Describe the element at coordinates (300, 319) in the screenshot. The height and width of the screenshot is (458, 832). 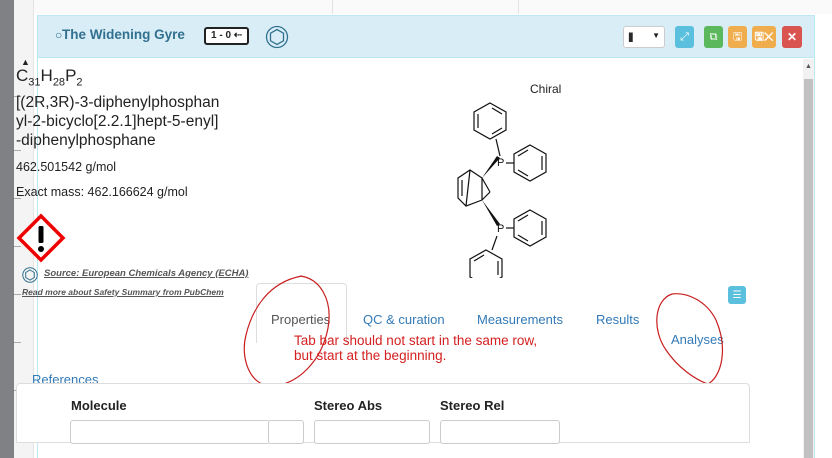
I see `tab-properties: Properties` at that location.